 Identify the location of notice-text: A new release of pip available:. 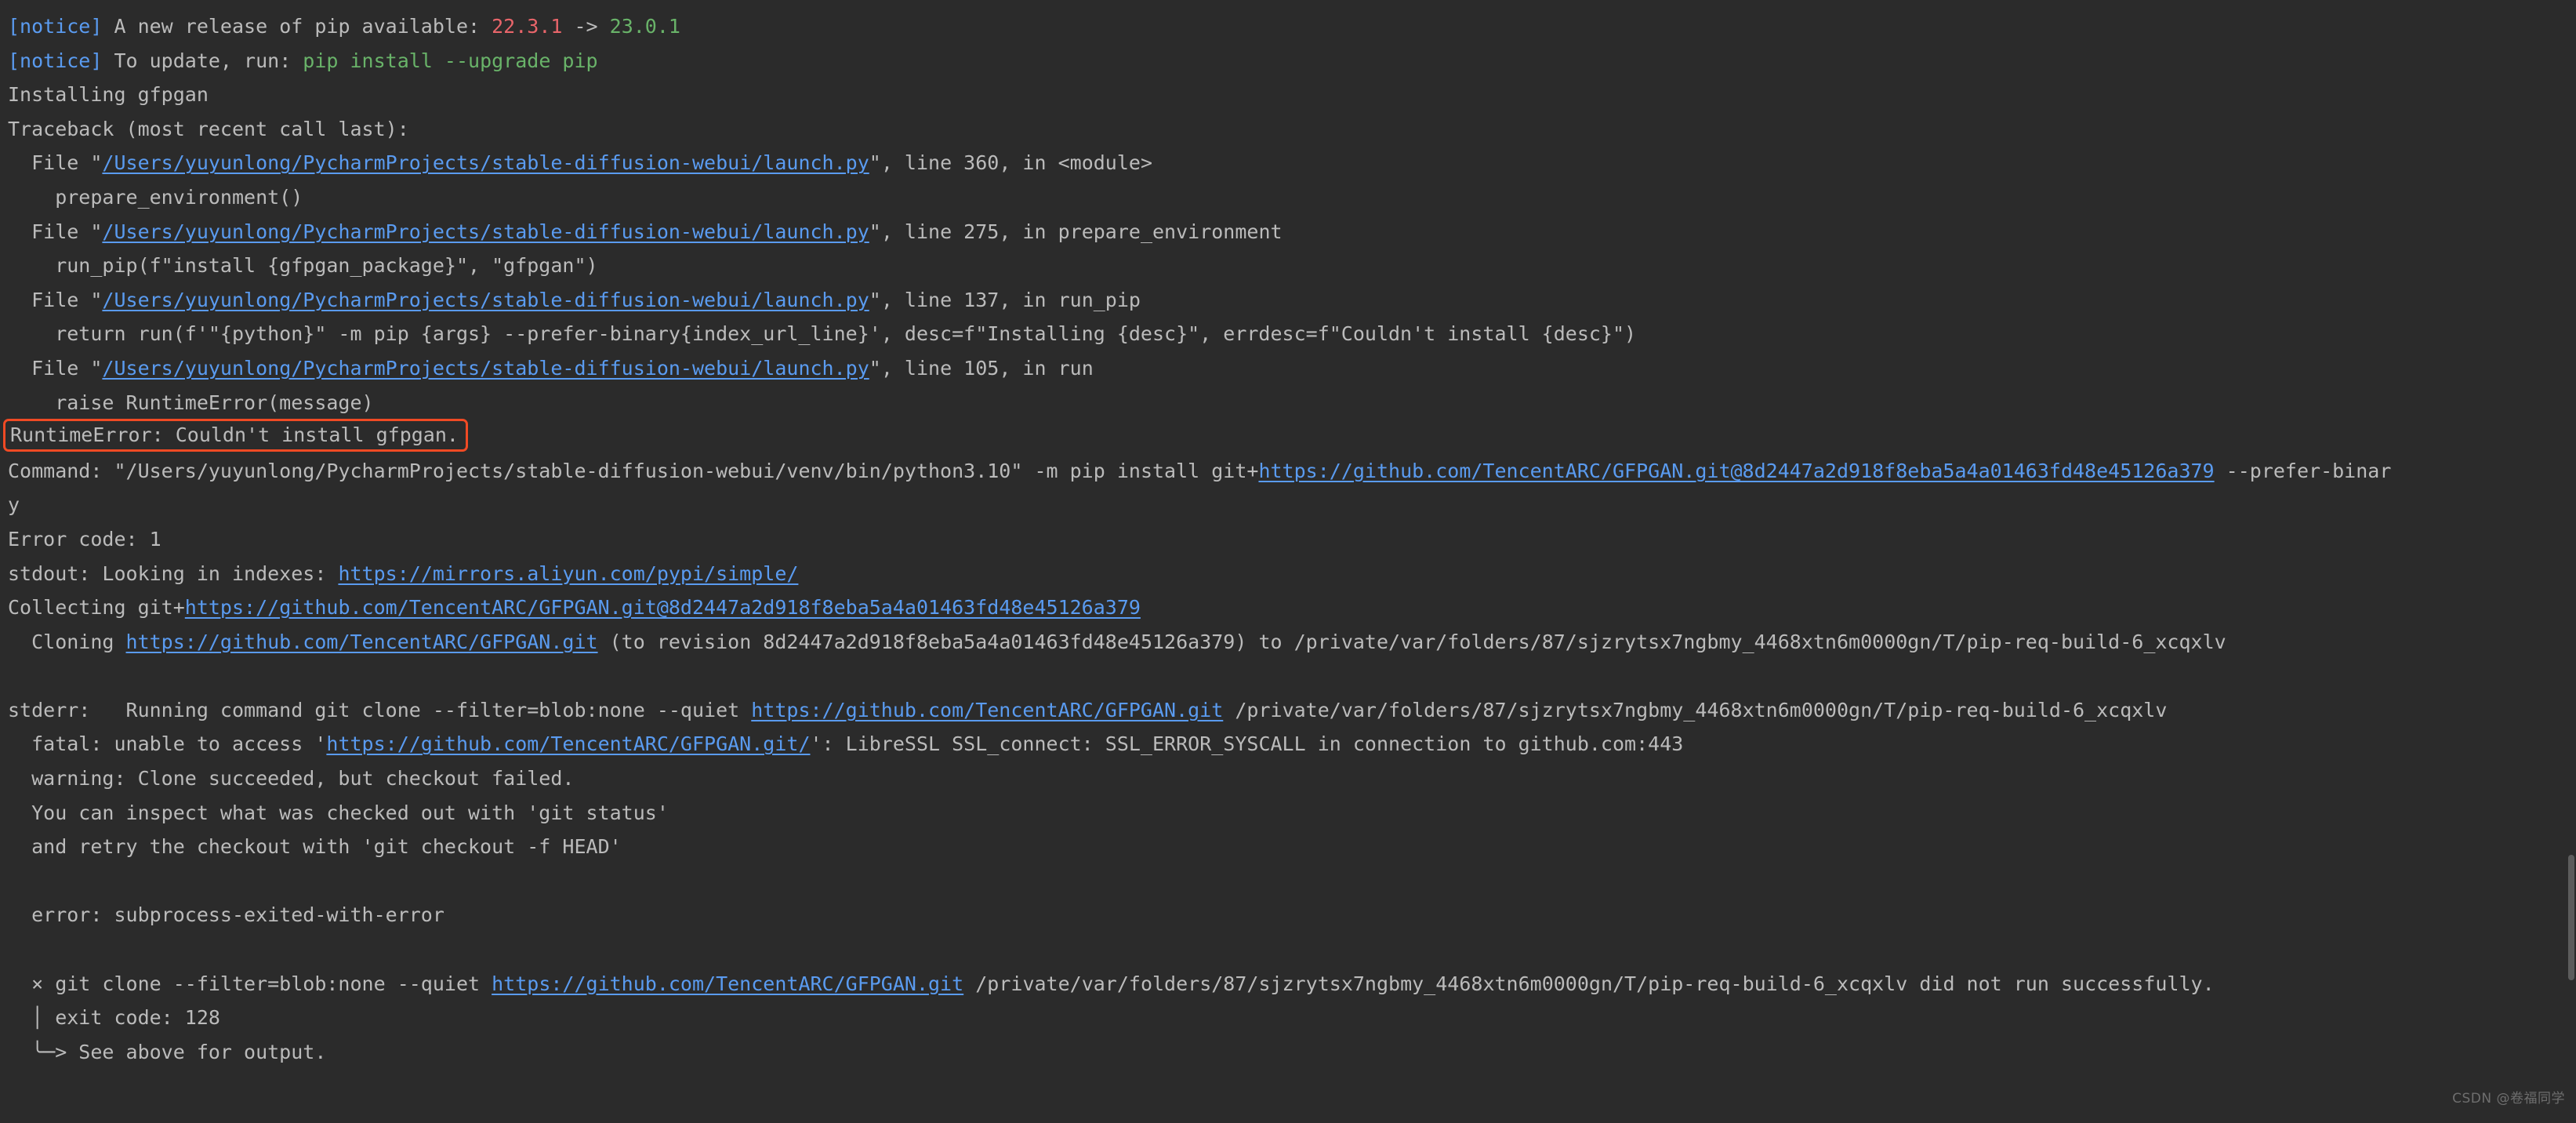
(297, 26).